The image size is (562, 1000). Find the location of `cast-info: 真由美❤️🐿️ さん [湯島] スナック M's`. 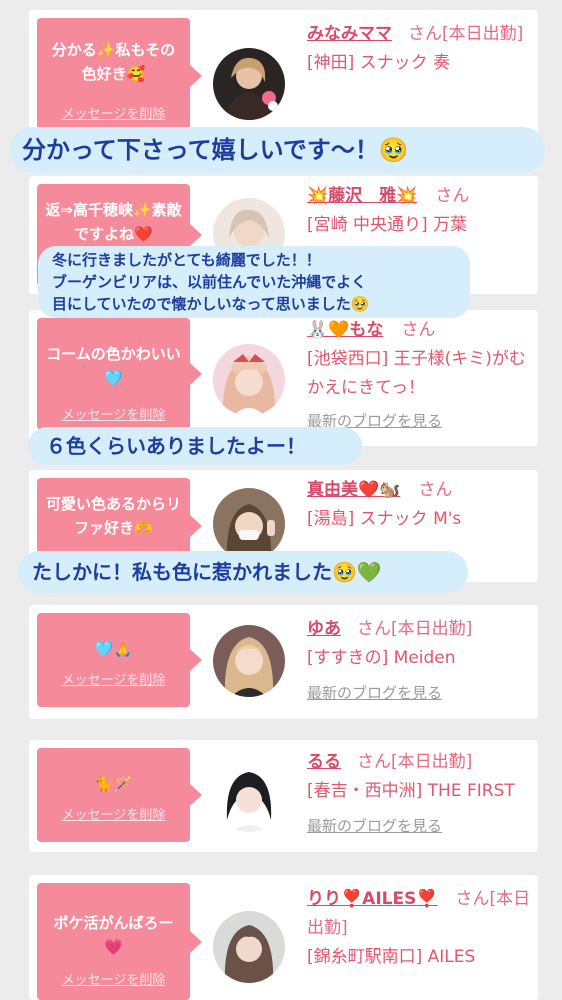

cast-info: 真由美❤️🐿️ さん [湯島] スナック M's is located at coordinates (419, 505).